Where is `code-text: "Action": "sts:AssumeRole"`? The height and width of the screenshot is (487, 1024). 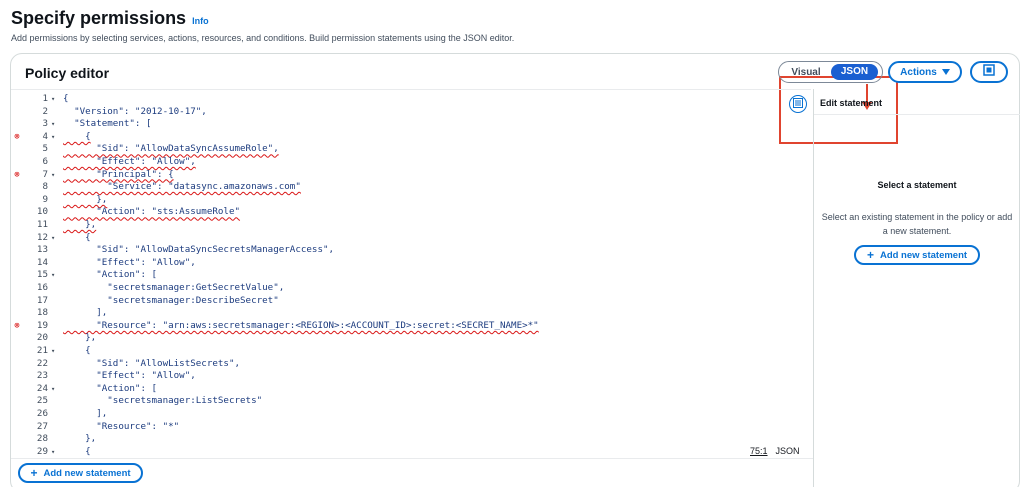 code-text: "Action": "sts:AssumeRole" is located at coordinates (152, 212).